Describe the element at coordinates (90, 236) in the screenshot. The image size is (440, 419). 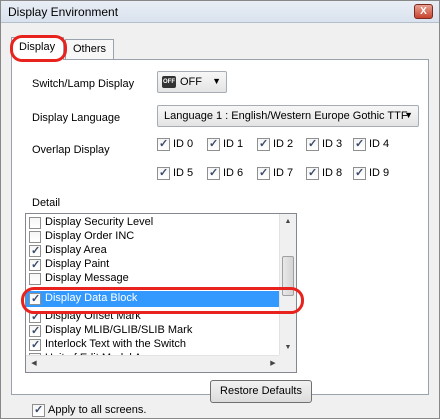
I see `list-item-label: Display Order INC` at that location.